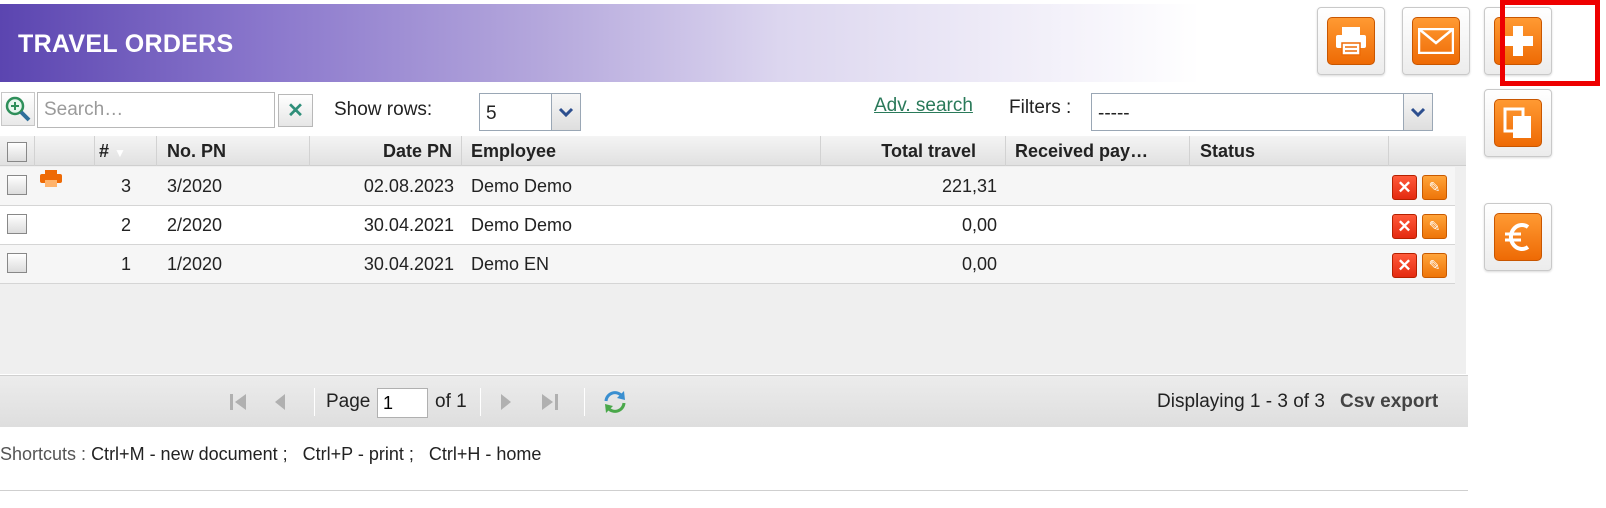 The image size is (1606, 508). What do you see at coordinates (386, 151) in the screenshot?
I see `col-date-pn: Date PN` at bounding box center [386, 151].